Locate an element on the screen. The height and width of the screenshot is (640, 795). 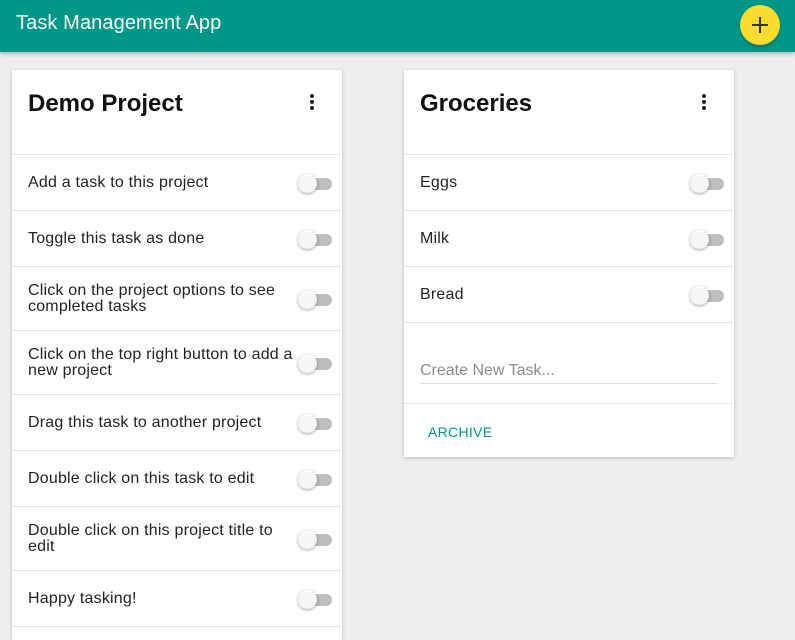
task-label: Milk is located at coordinates (435, 238).